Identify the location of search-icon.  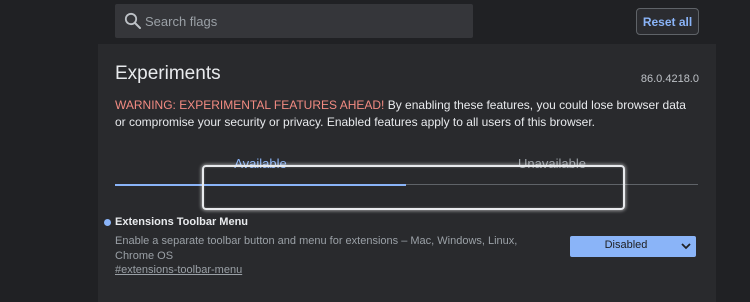
(132, 20).